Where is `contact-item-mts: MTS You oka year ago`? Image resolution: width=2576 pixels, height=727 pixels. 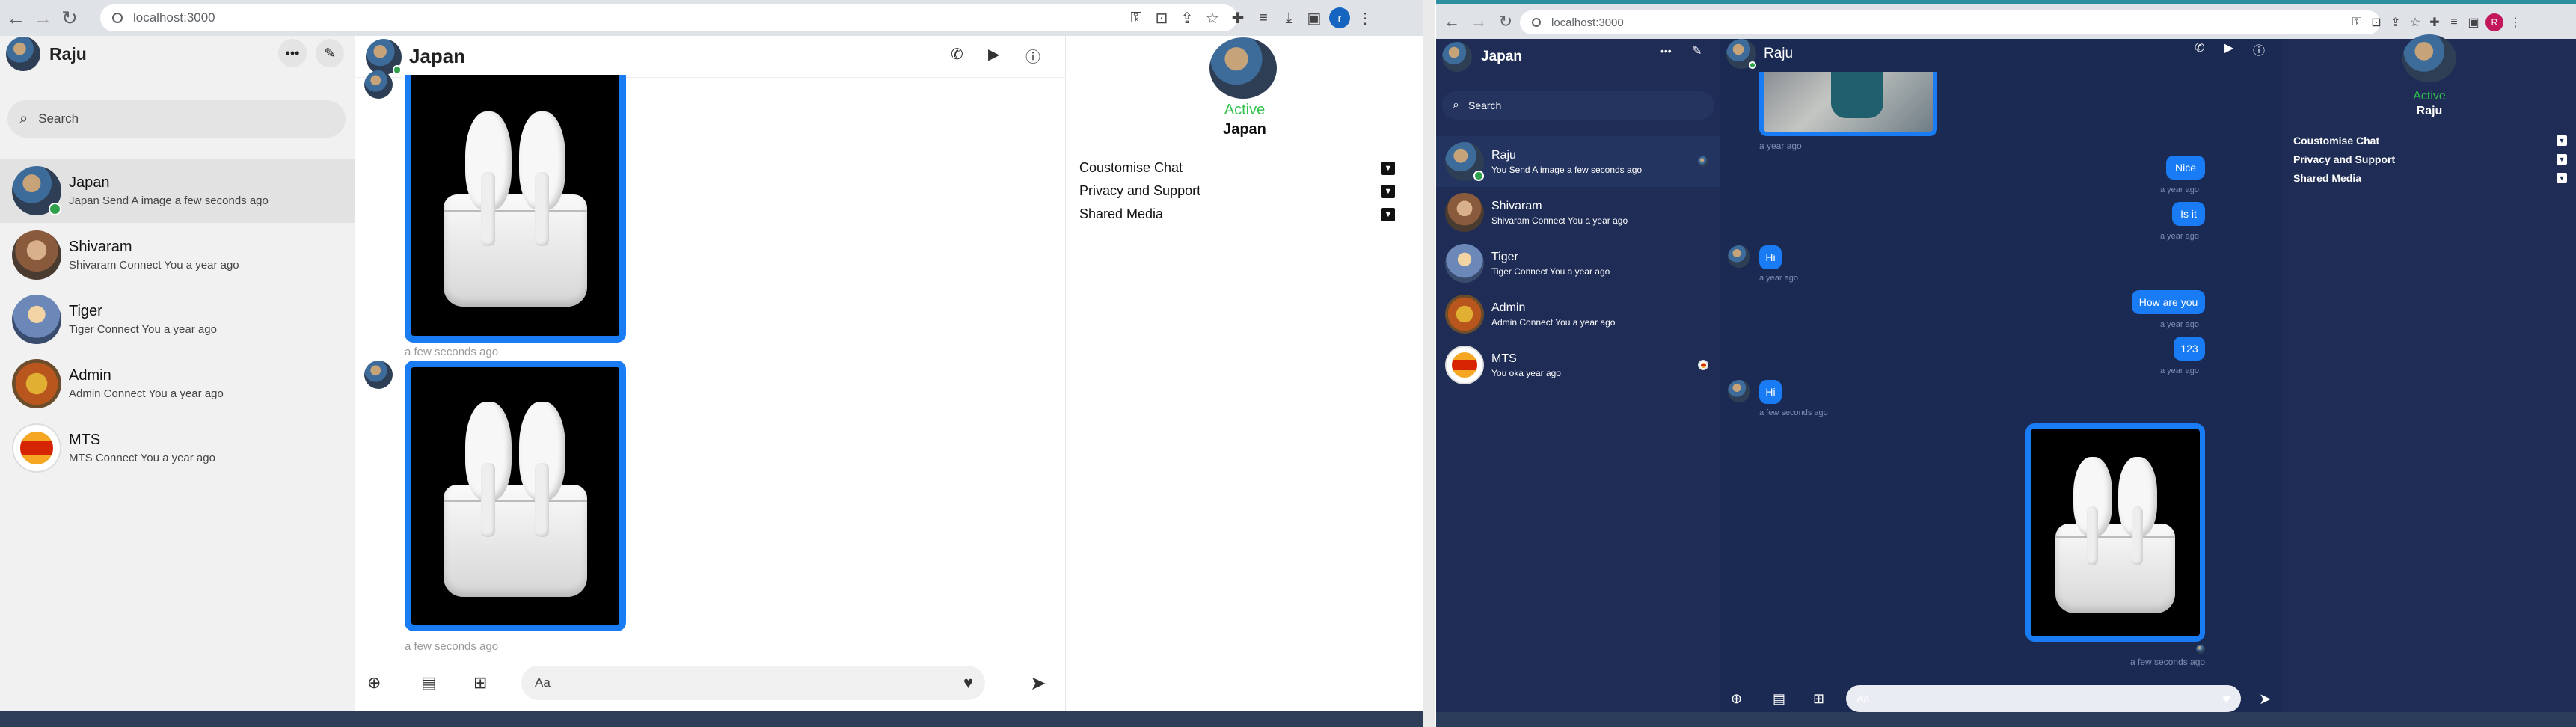
contact-item-mts: MTS You oka year ago is located at coordinates (1578, 365).